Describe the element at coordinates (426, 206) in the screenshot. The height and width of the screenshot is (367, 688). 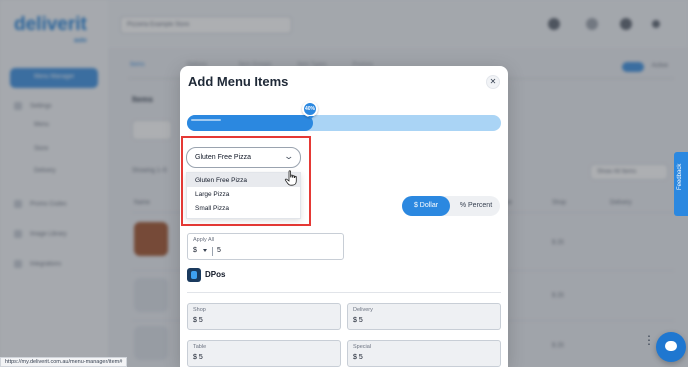
I see `dollar-mode-button: $ Dollar` at that location.